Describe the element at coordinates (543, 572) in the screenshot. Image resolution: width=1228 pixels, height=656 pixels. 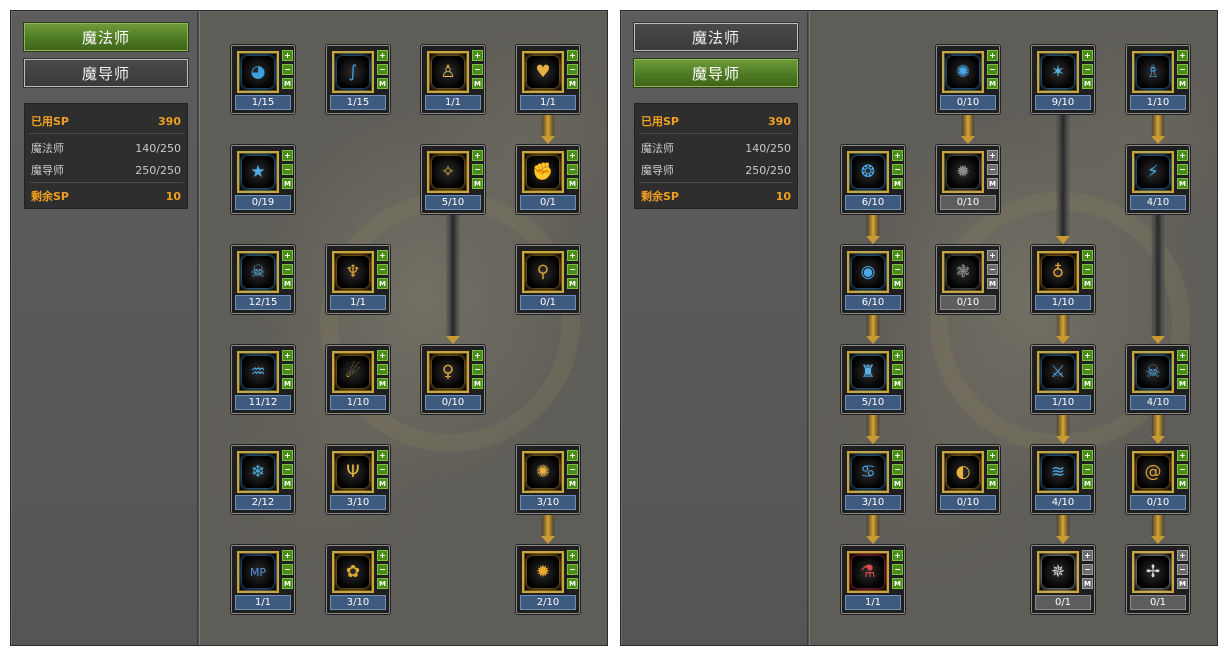
I see `skill-icon-frame: ✹` at that location.